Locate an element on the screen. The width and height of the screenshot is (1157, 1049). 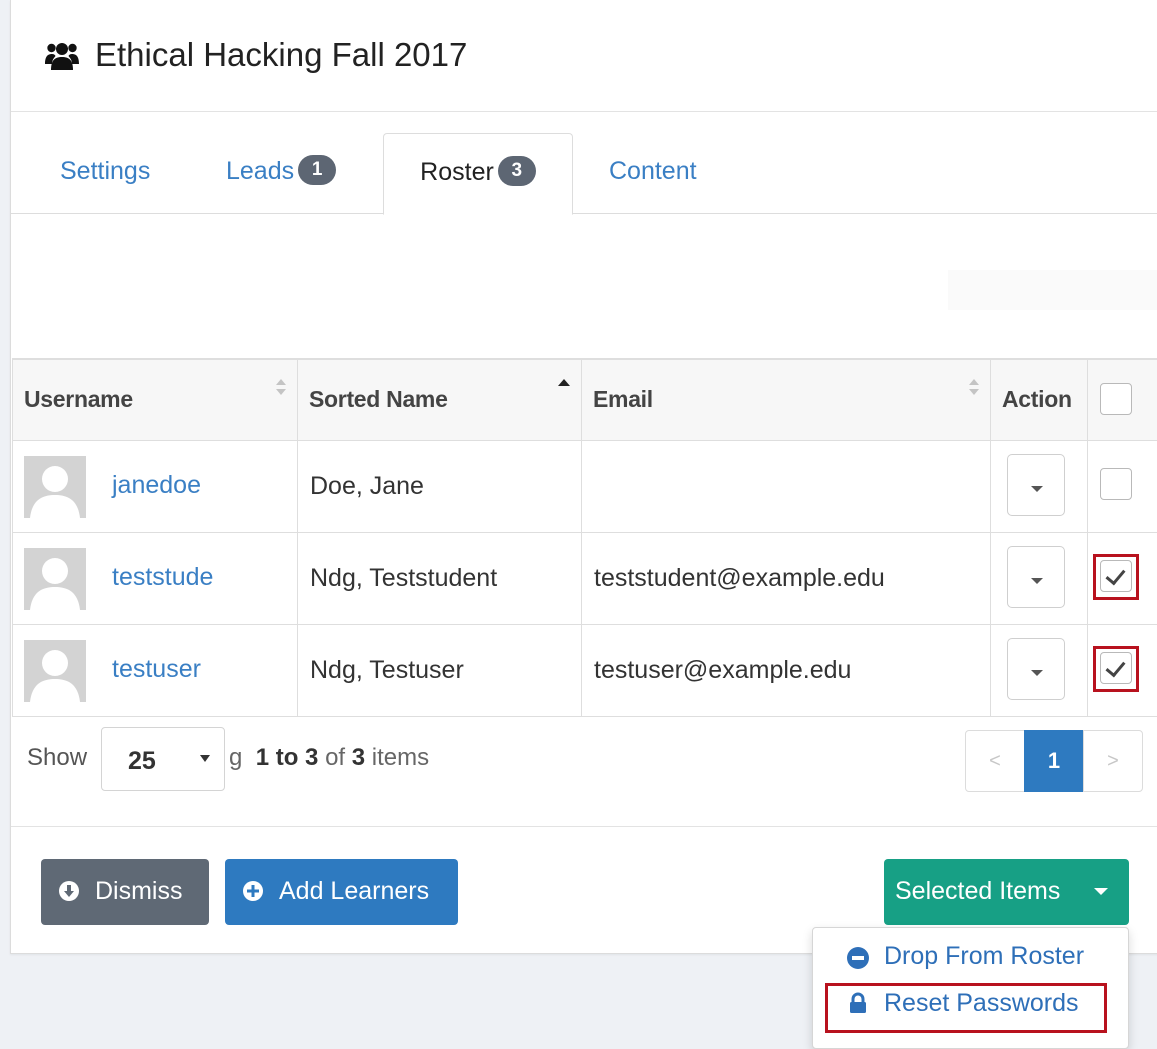
paging-info-suffix: items is located at coordinates (400, 757).